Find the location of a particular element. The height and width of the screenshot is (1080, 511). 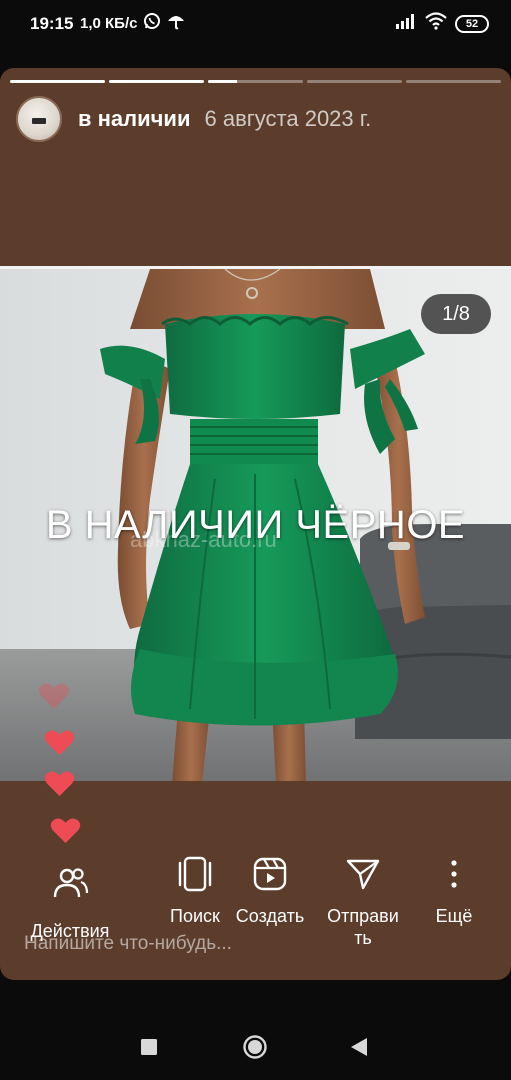

status-time: 19:15 is located at coordinates (52, 23).